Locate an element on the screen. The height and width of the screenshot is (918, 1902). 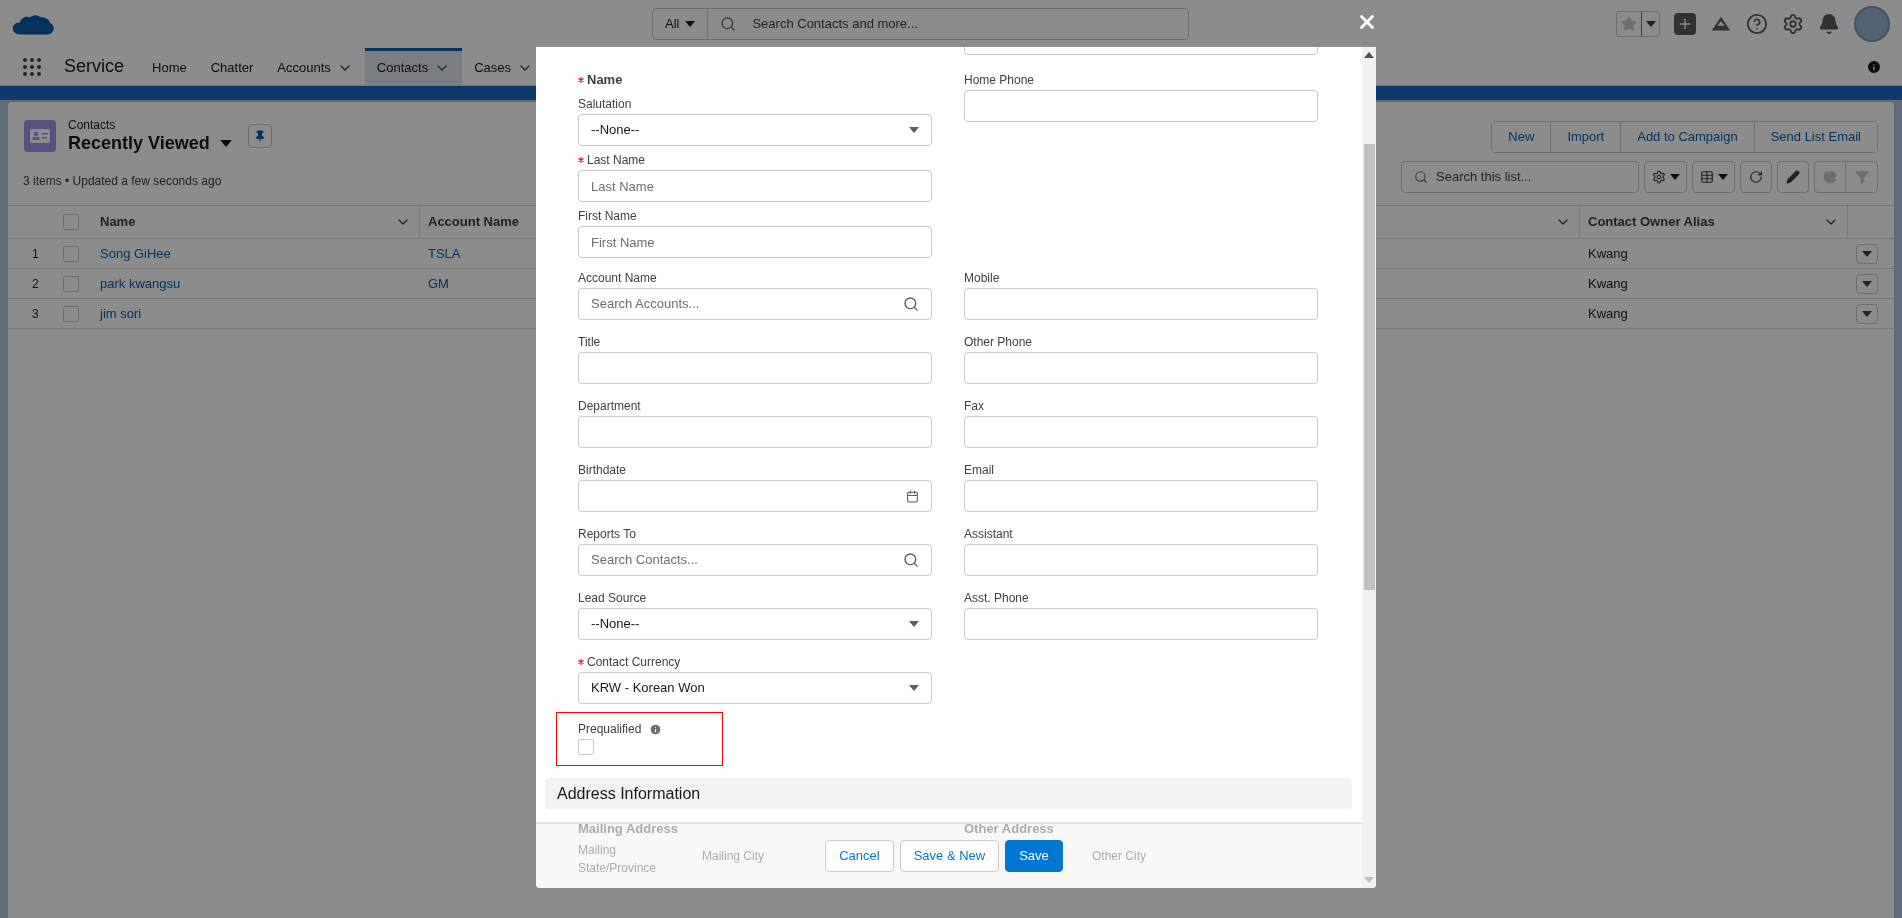
section-header: Address Information is located at coordinates (948, 793).